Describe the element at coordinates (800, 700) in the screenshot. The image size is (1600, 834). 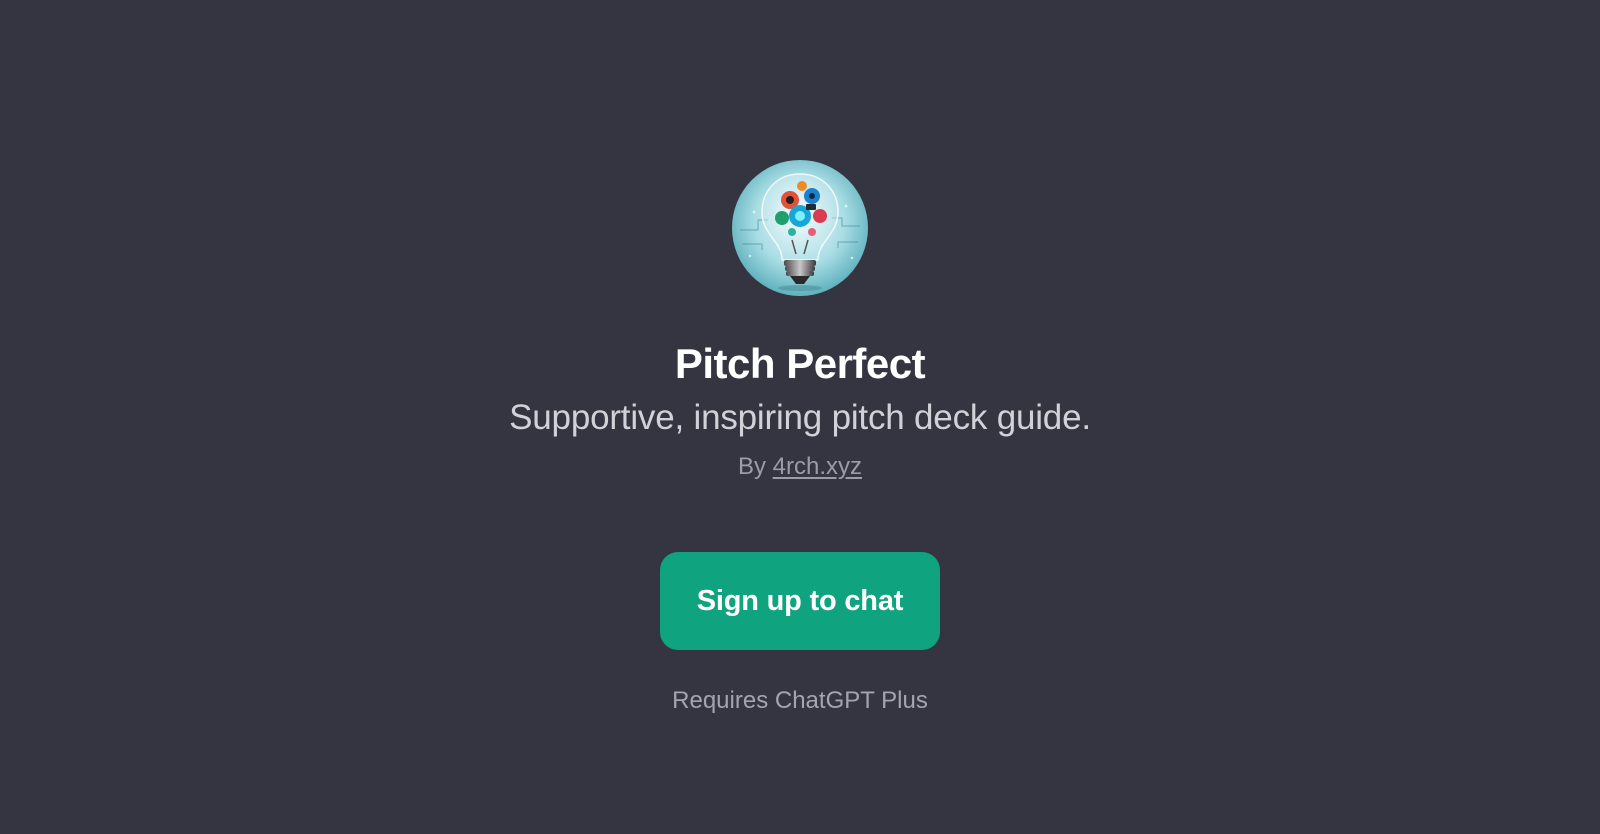
I see `plus-requirement-note: Requires ChatGPT Plus` at that location.